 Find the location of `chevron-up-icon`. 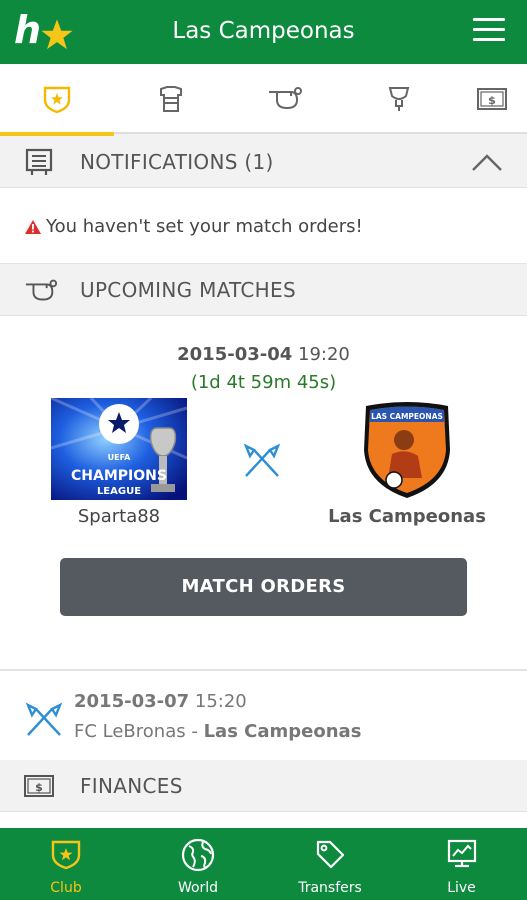

chevron-up-icon is located at coordinates (487, 162).